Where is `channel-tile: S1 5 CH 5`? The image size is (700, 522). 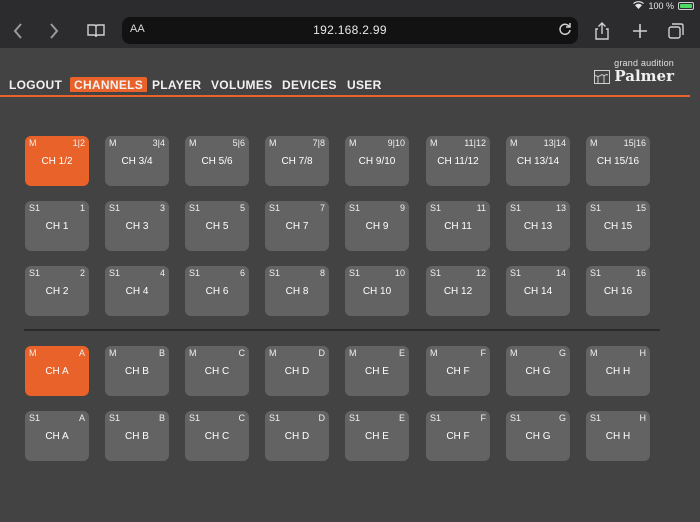
channel-tile: S1 5 CH 5 is located at coordinates (217, 226).